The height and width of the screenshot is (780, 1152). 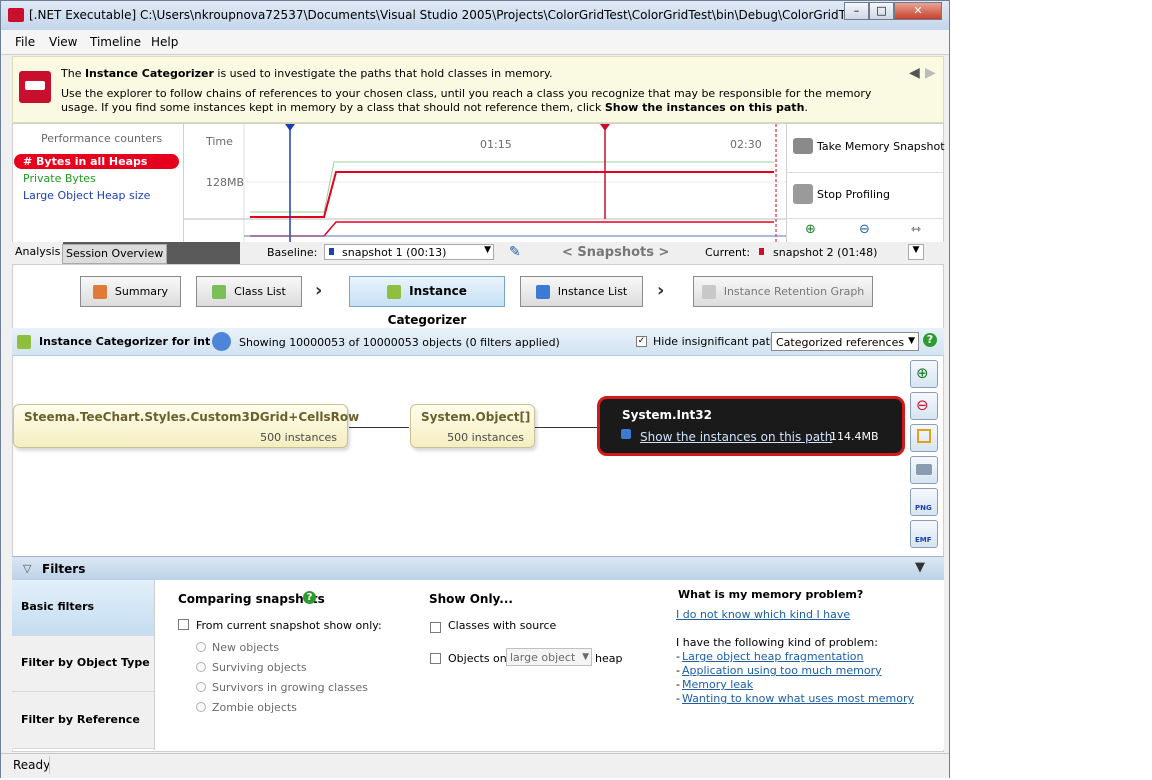 What do you see at coordinates (16, 15) in the screenshot?
I see `app-icon` at bounding box center [16, 15].